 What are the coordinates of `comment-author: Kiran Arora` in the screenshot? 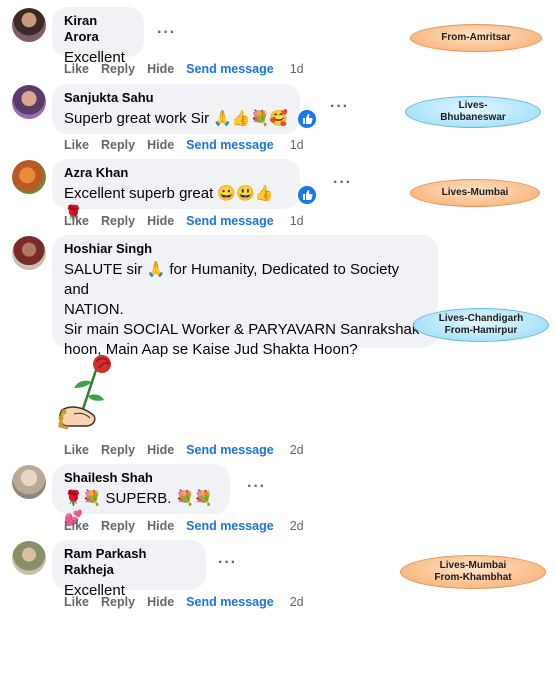 It's located at (98, 29).